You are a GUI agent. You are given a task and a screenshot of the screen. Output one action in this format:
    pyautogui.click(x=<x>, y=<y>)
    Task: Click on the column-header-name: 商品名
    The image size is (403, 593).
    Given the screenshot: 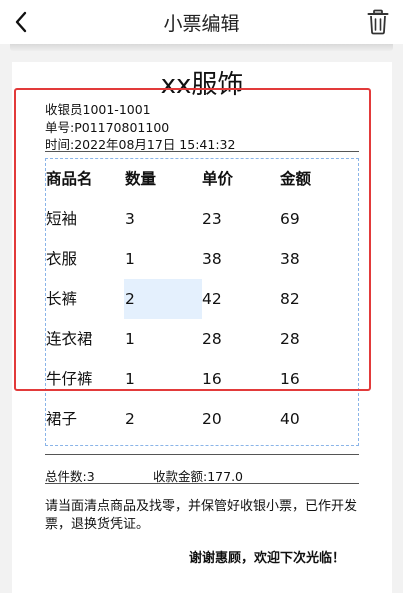 What is the action you would take?
    pyautogui.click(x=69, y=179)
    